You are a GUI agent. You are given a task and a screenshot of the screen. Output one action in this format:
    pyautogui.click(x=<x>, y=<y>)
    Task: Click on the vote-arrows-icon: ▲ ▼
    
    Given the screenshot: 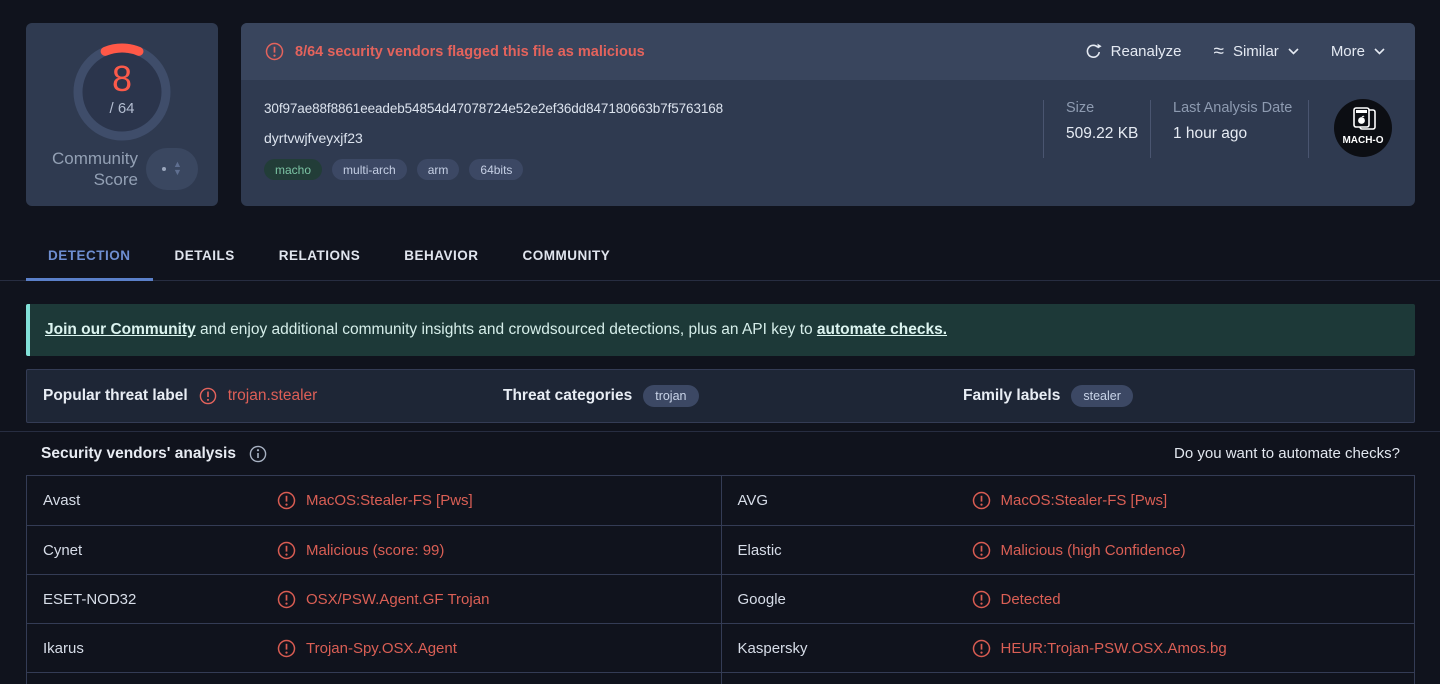 What is the action you would take?
    pyautogui.click(x=177, y=168)
    